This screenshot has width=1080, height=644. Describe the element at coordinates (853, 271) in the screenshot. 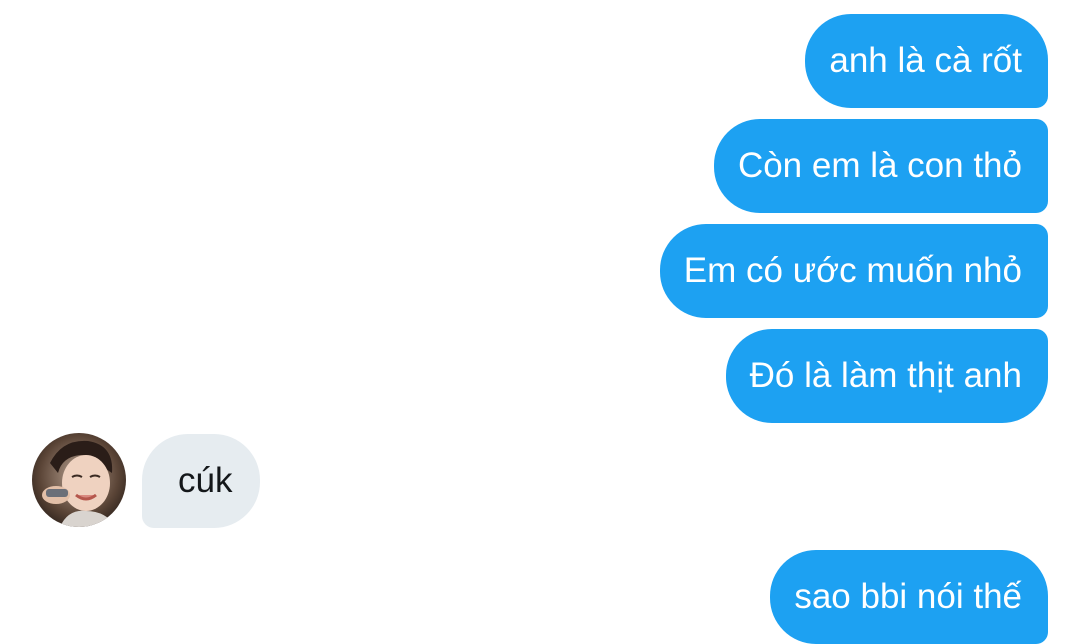

I see `outgoing-message: Em có ước muốn nhỏ` at that location.